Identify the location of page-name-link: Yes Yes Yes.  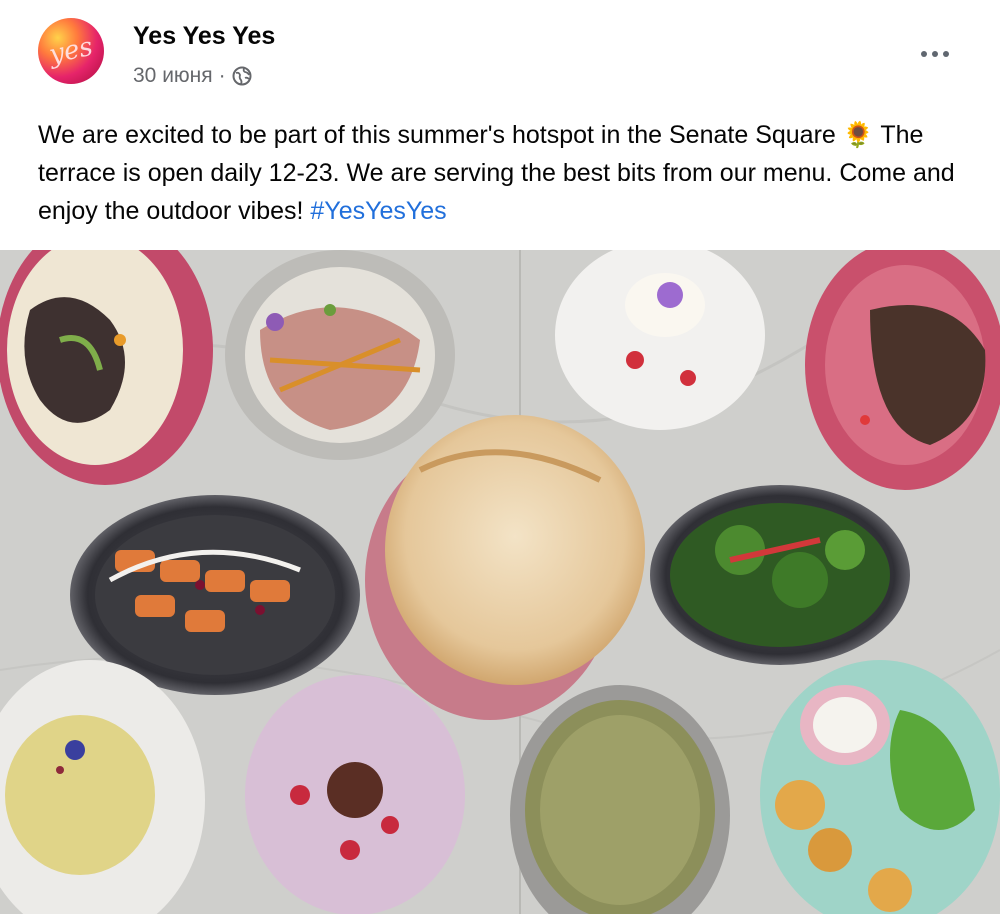
(204, 36).